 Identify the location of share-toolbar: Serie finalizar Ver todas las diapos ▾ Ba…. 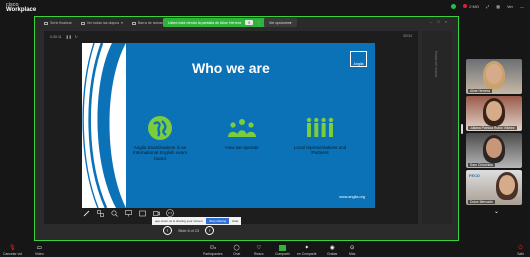
(246, 23).